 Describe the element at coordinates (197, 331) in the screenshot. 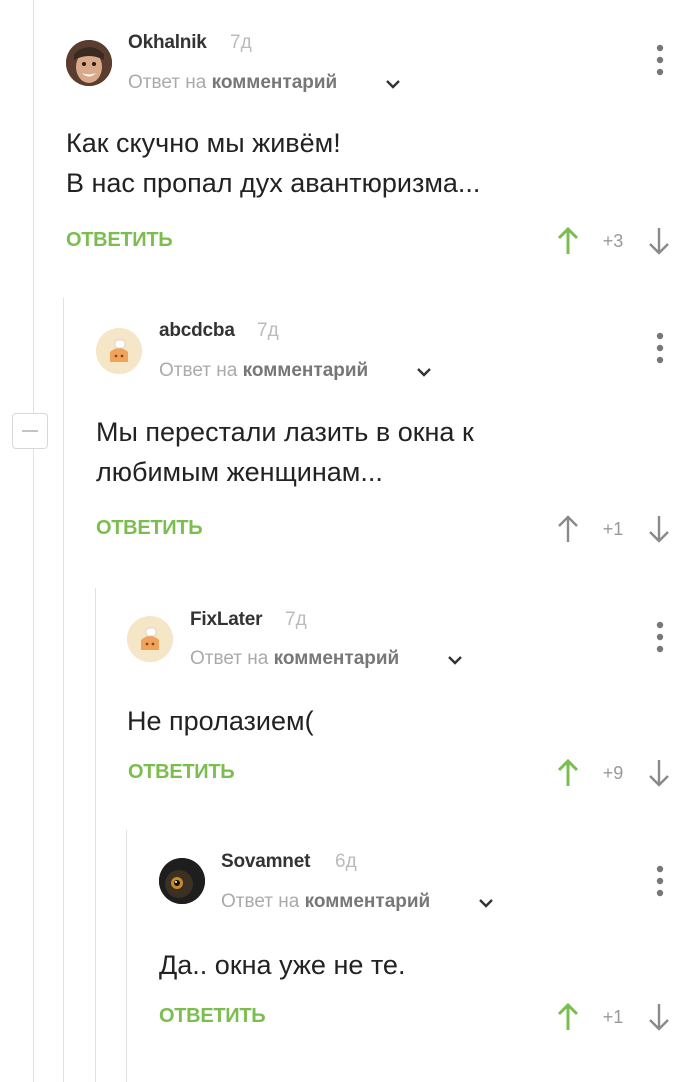

I see `author-name: abcdcba` at that location.